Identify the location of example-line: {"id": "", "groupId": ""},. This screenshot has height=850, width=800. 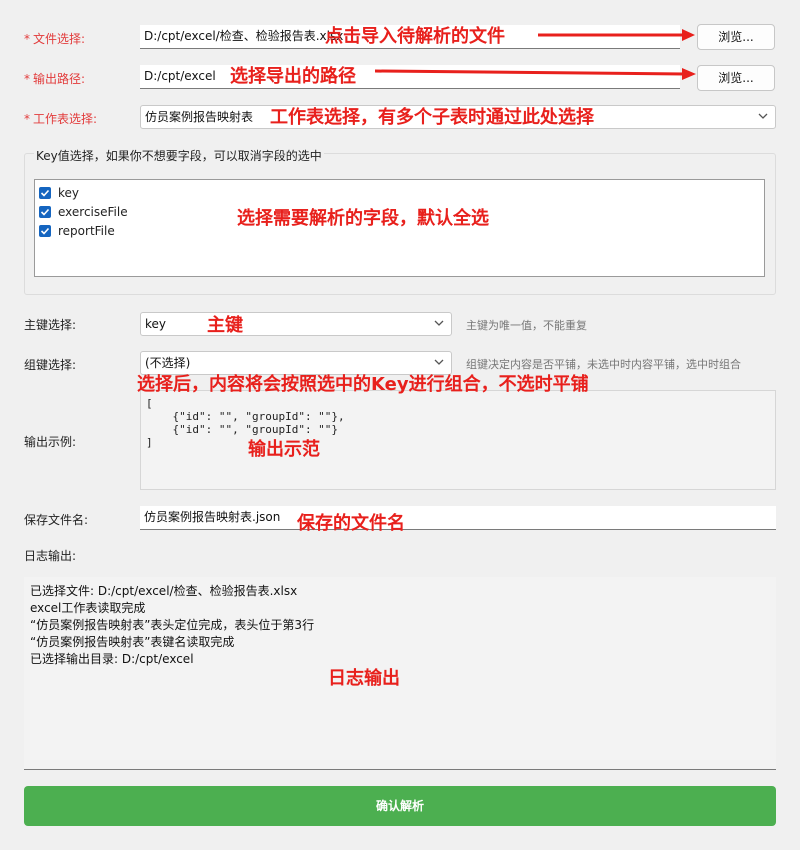
(245, 416).